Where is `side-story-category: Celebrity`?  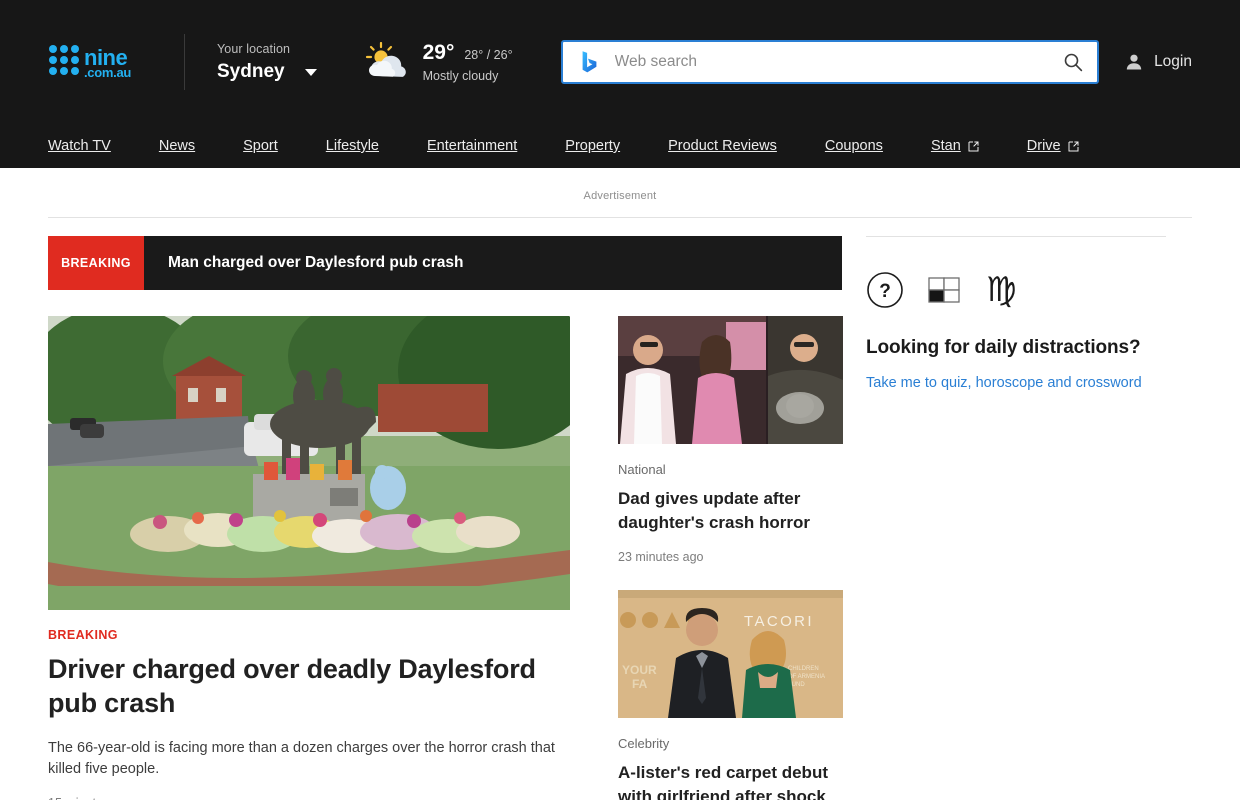
side-story-category: Celebrity is located at coordinates (644, 743).